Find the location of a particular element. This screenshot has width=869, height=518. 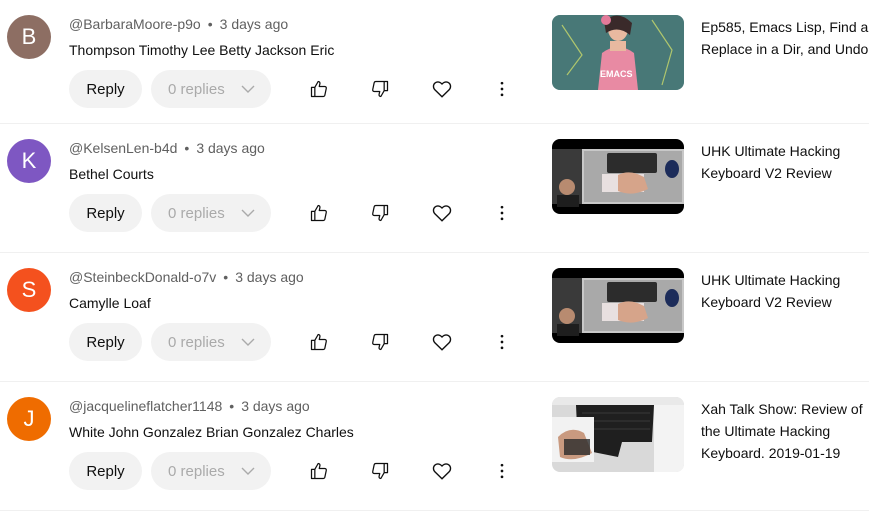

video-title-line: Replace in a Dir, and Undo is located at coordinates (785, 49).